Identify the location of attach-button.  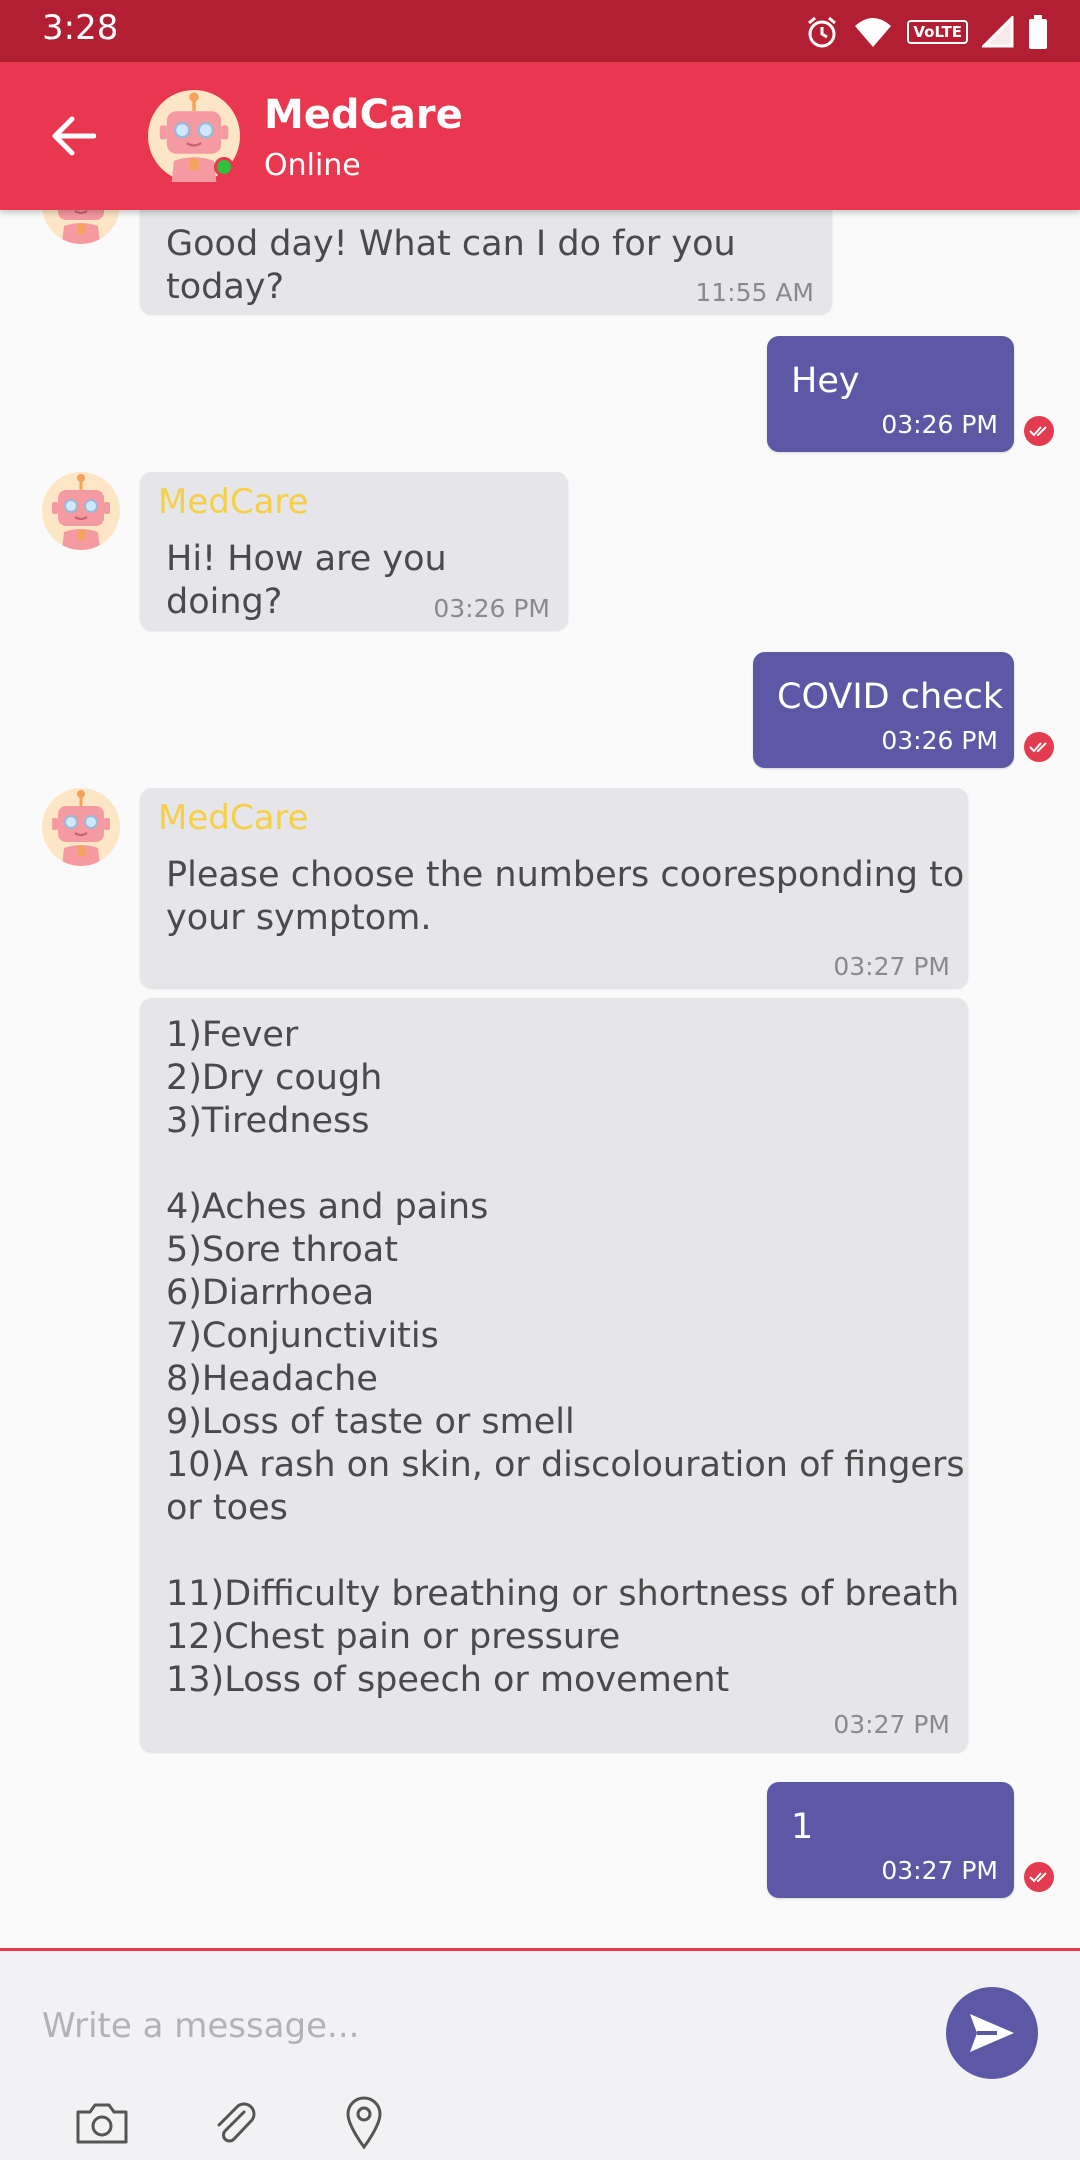
(235, 2123).